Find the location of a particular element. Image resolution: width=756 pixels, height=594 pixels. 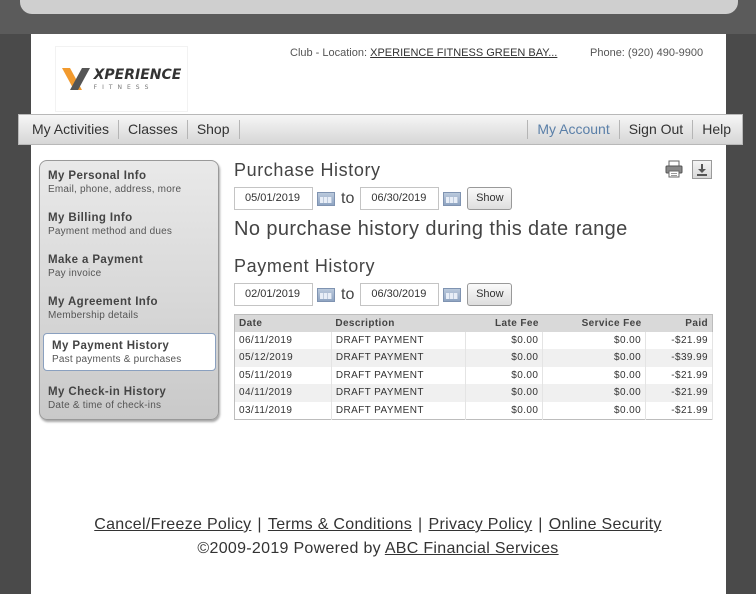

purchase-date-range: 05/01/2019 to 06/30/2019 Show is located at coordinates (373, 198).